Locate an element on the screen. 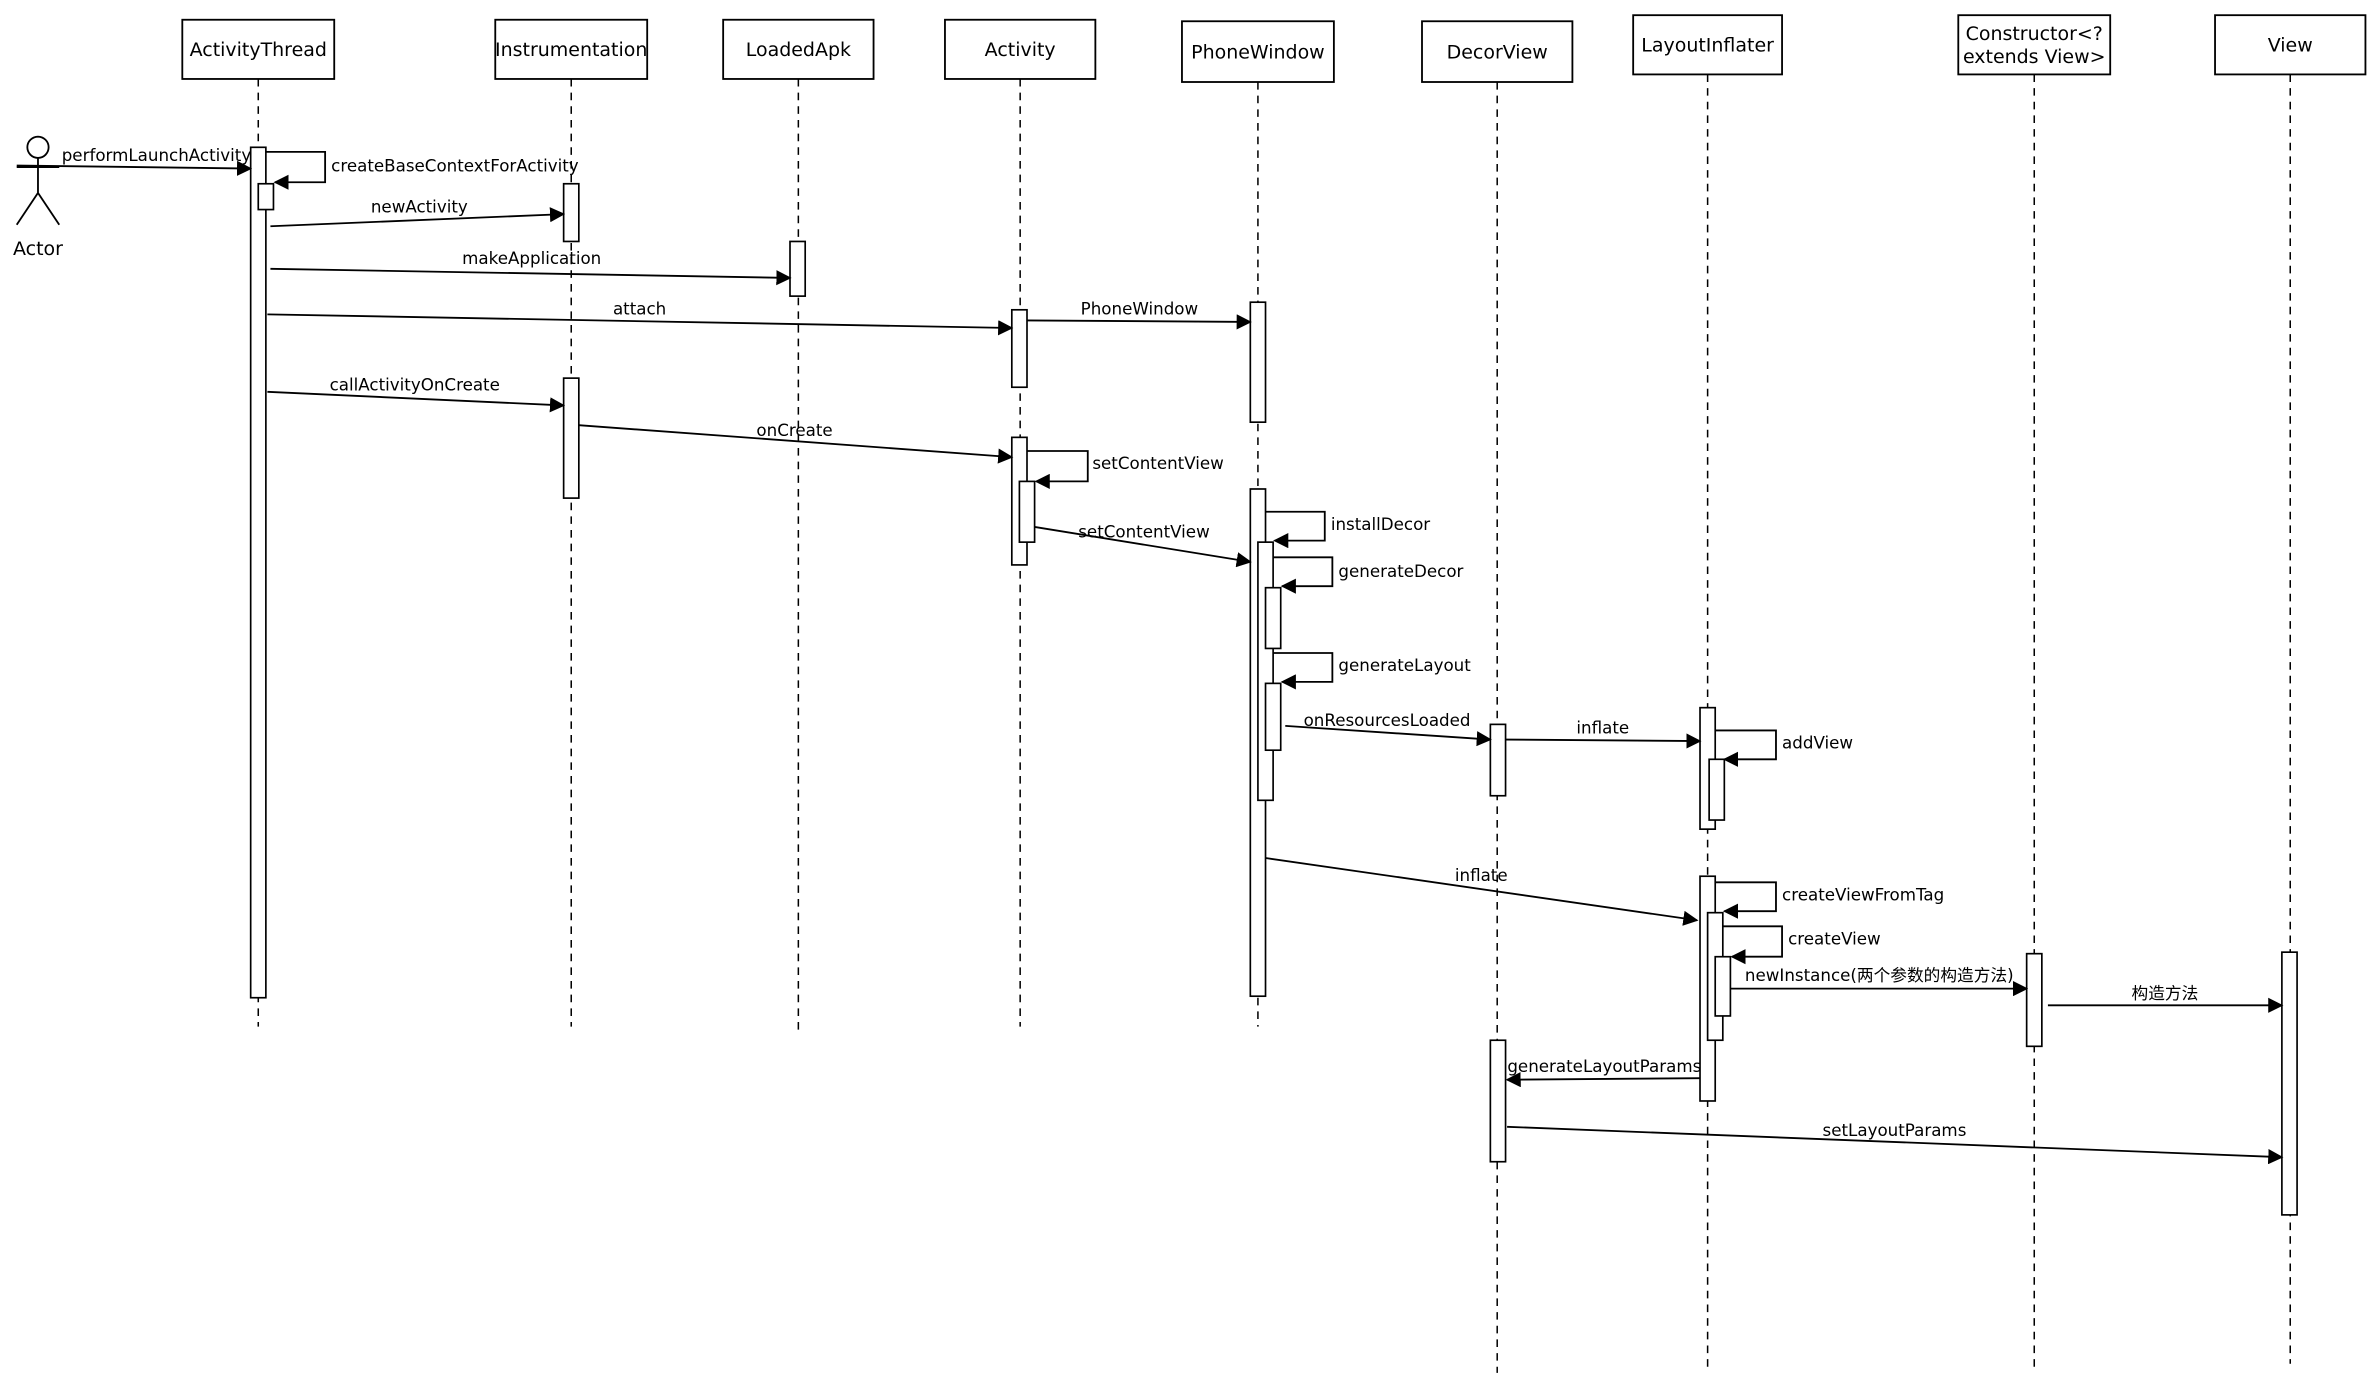 This screenshot has width=2370, height=1388. message-self-call: generateLayout is located at coordinates (1372, 671).